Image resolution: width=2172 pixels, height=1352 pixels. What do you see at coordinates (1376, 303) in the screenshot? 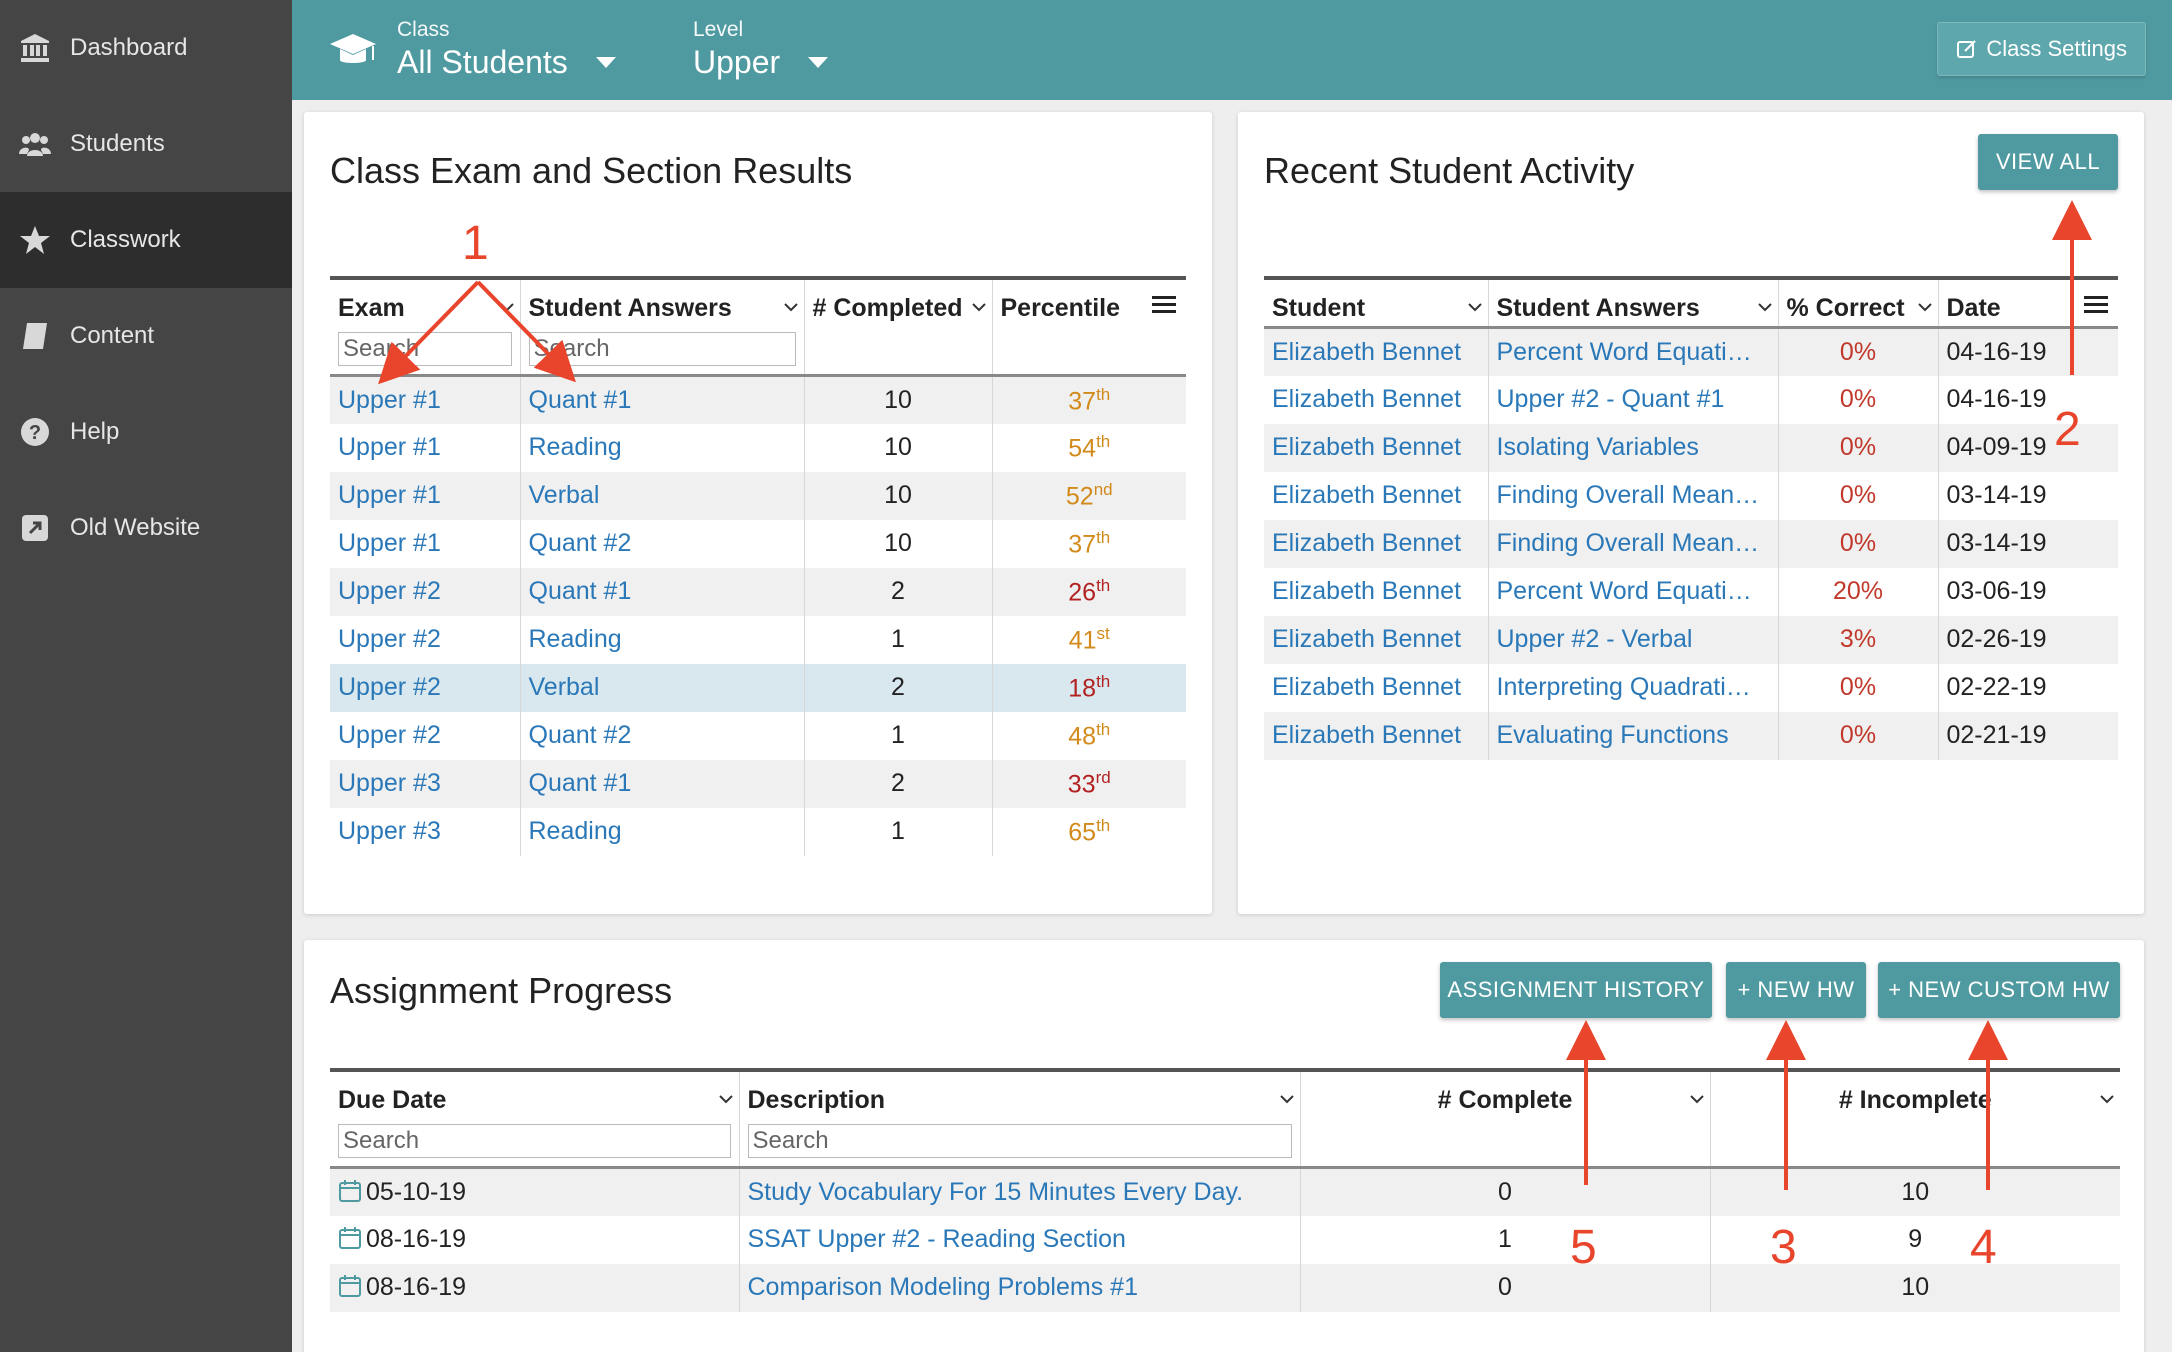
I see `col-student: Student` at bounding box center [1376, 303].